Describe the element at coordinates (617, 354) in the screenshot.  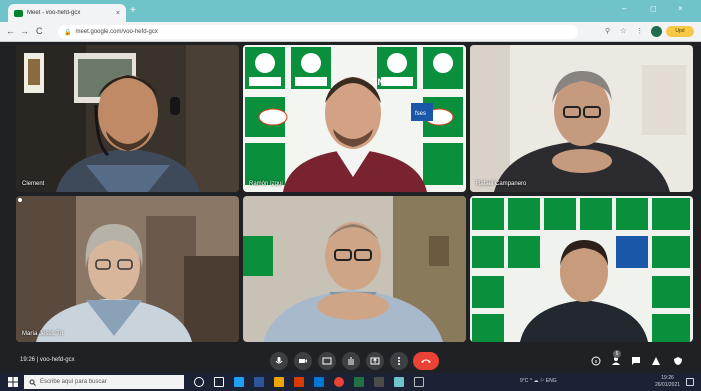
I see `people-count-badge: 6` at that location.